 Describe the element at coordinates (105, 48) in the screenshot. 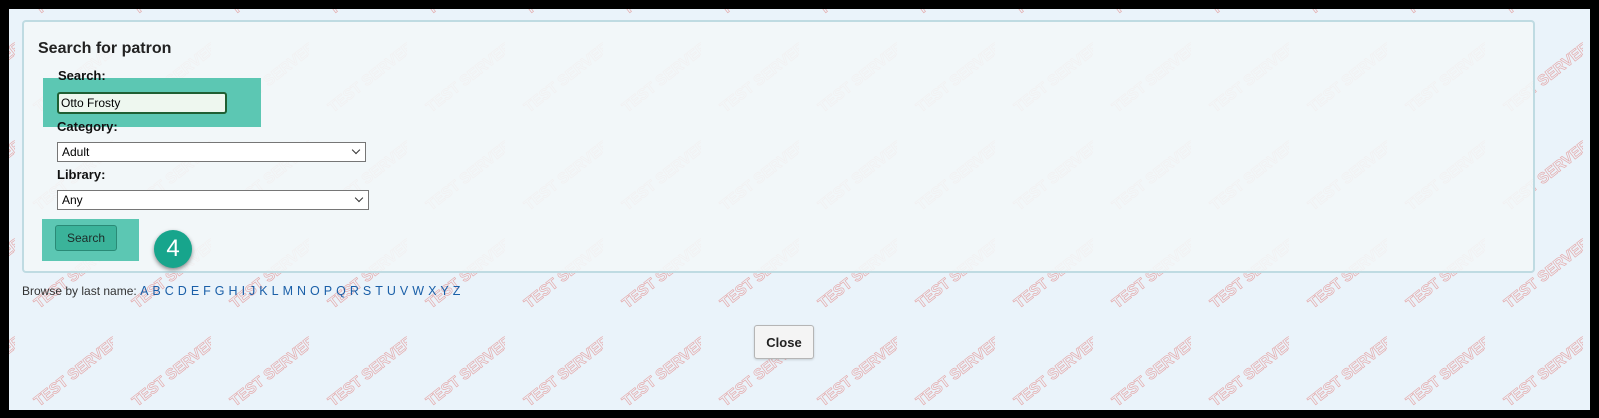

I see `panel-title: Search for patron` at that location.